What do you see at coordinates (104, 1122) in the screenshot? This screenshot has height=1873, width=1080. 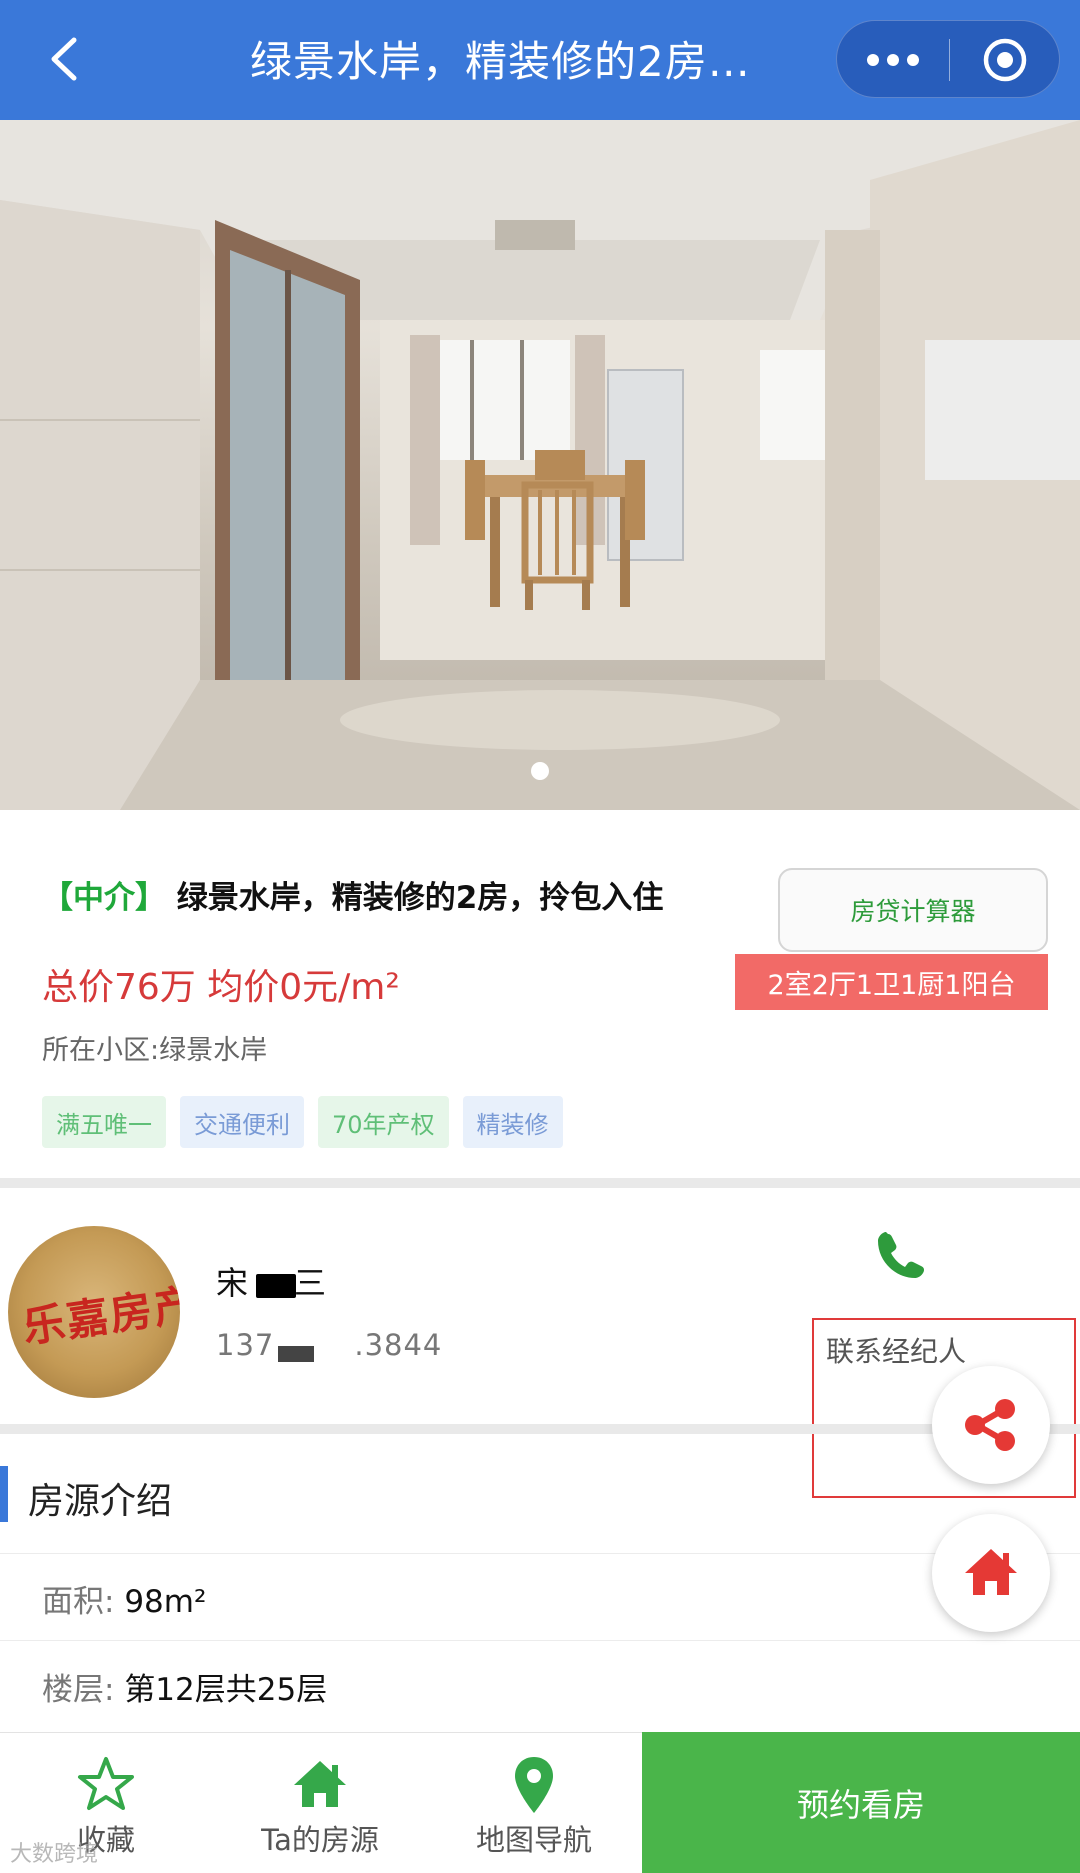 I see `feature-tag: 满五唯一` at bounding box center [104, 1122].